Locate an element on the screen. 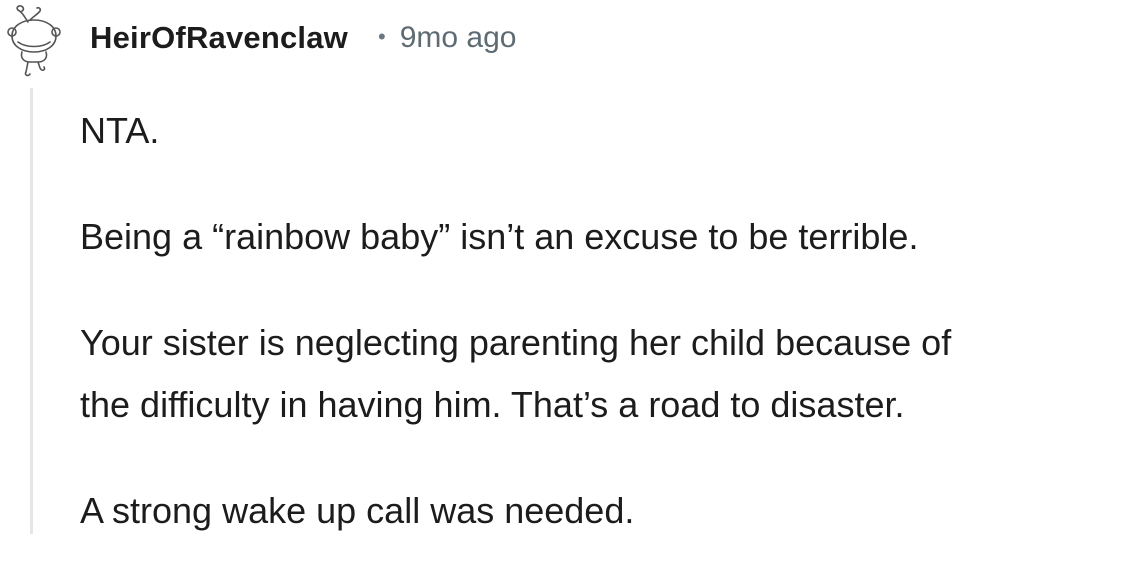 This screenshot has height=586, width=1148. paragraph: A strong wake up call was needed. is located at coordinates (357, 510).